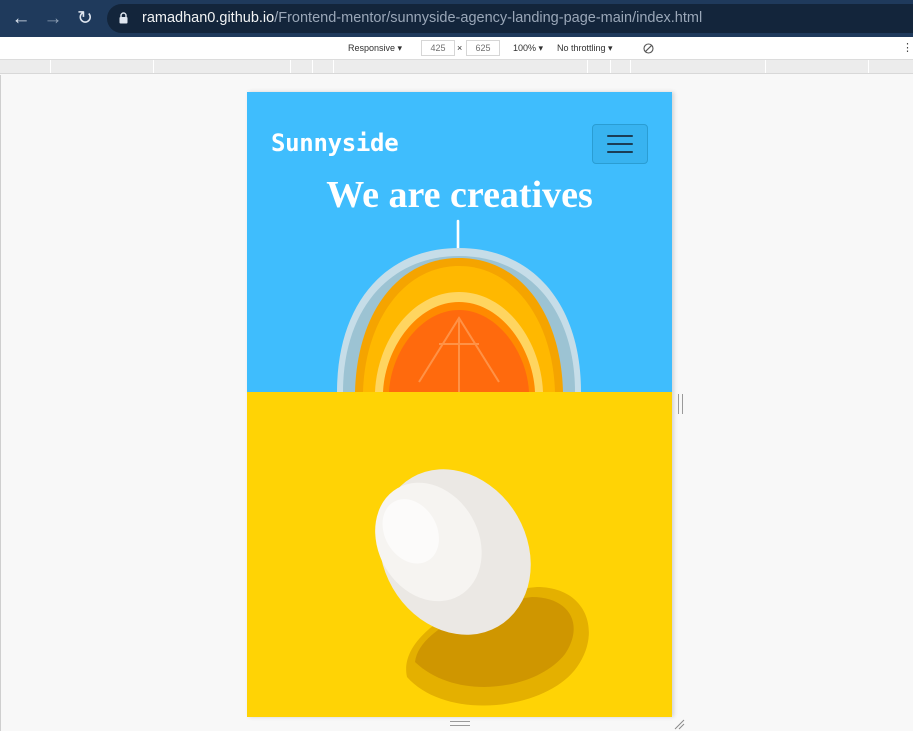 The image size is (913, 731). Describe the element at coordinates (372, 48) in the screenshot. I see `device-label: Responsive` at that location.